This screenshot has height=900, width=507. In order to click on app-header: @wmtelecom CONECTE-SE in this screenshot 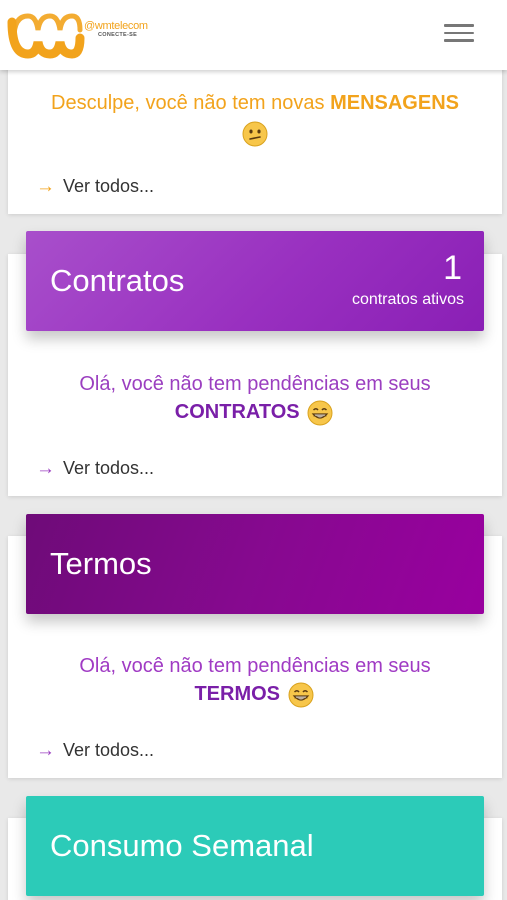, I will do `click(253, 35)`.